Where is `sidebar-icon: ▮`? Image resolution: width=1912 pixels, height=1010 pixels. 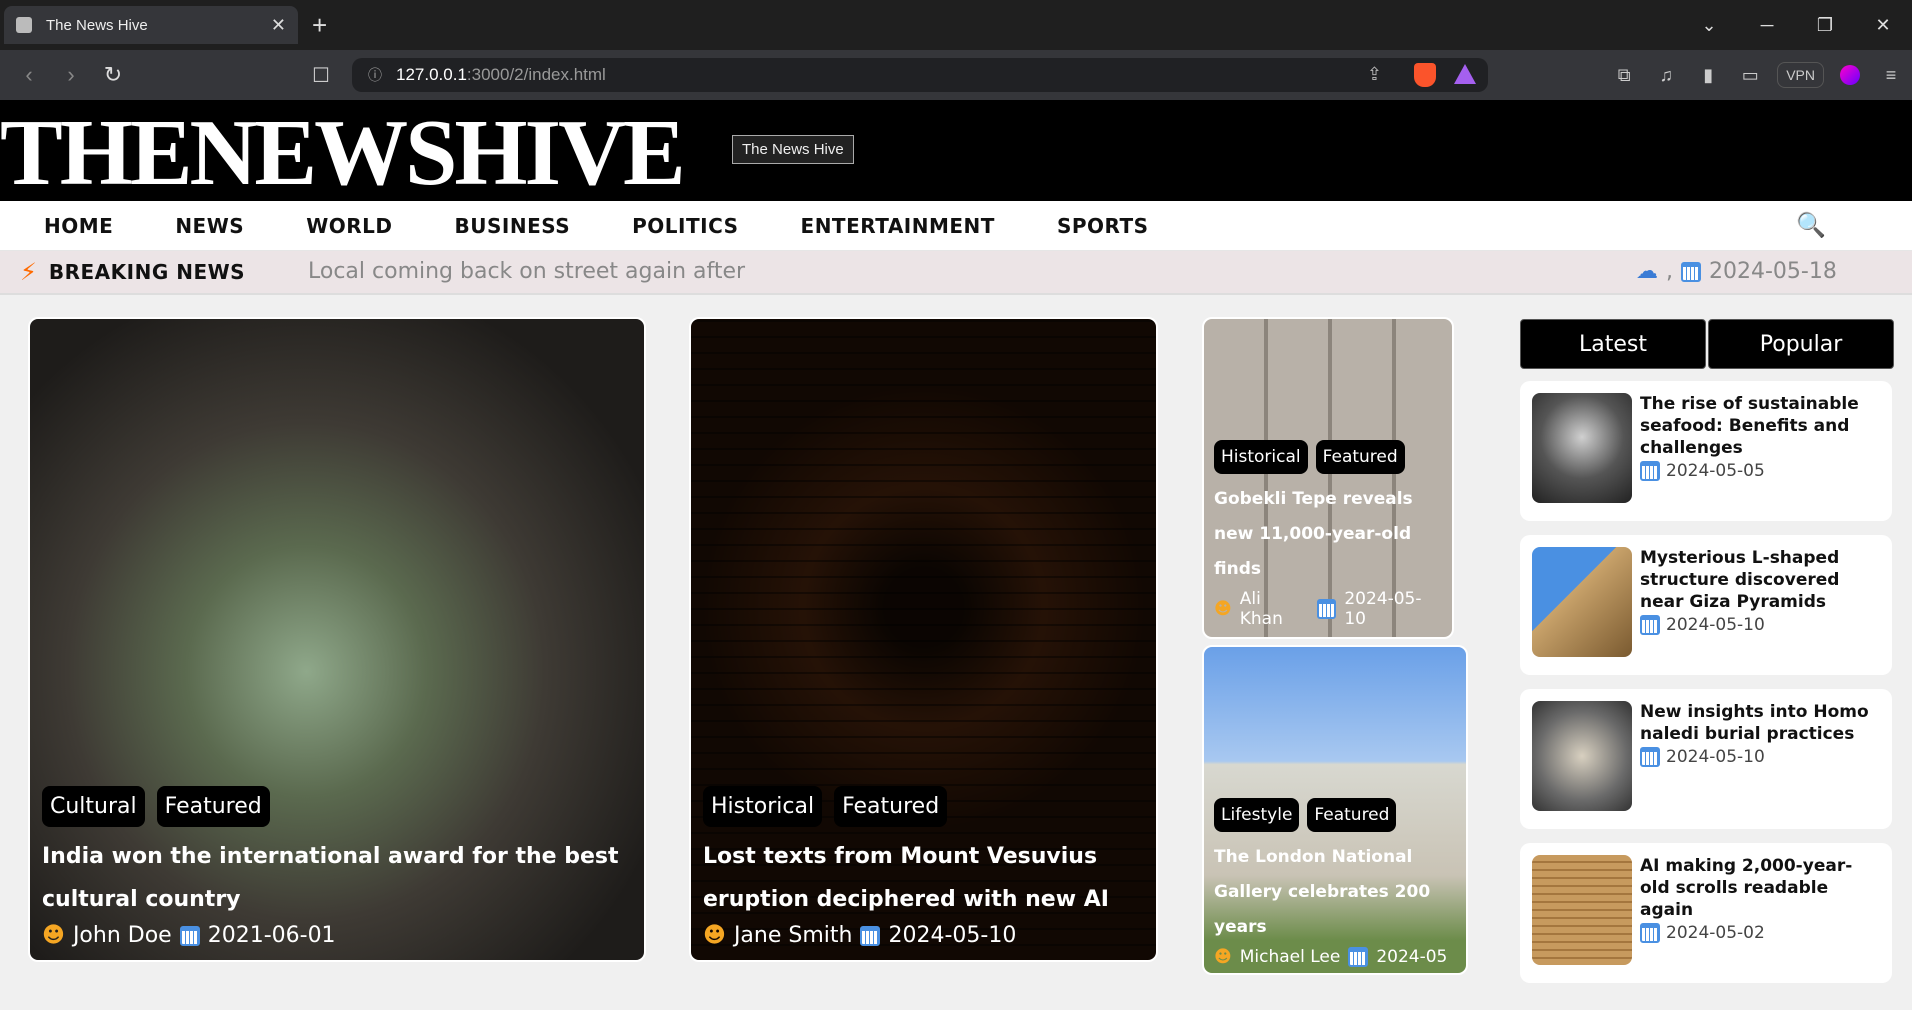
sidebar-icon: ▮ is located at coordinates (1708, 75).